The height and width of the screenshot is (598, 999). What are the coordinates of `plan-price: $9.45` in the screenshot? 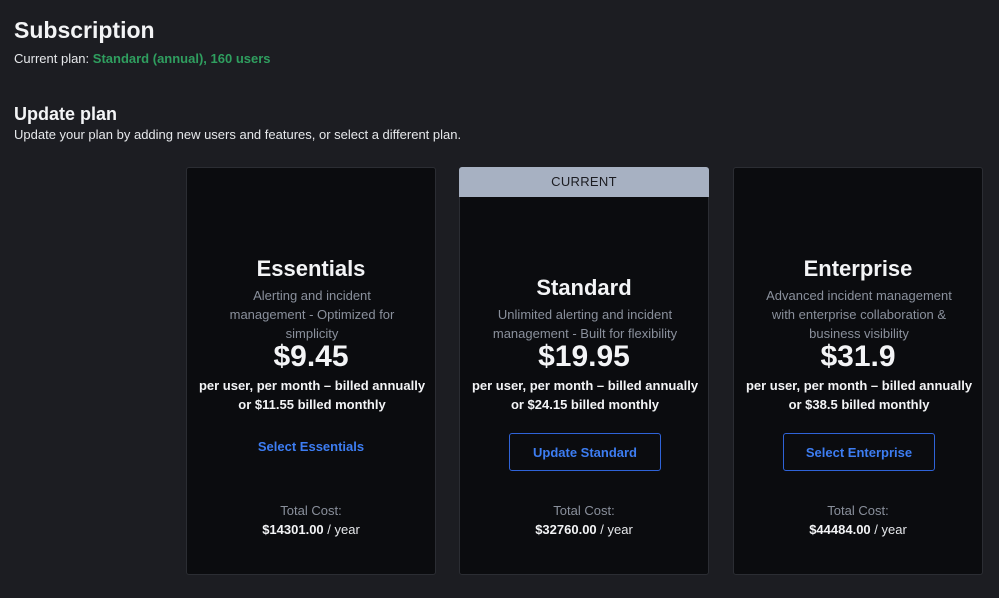 It's located at (311, 356).